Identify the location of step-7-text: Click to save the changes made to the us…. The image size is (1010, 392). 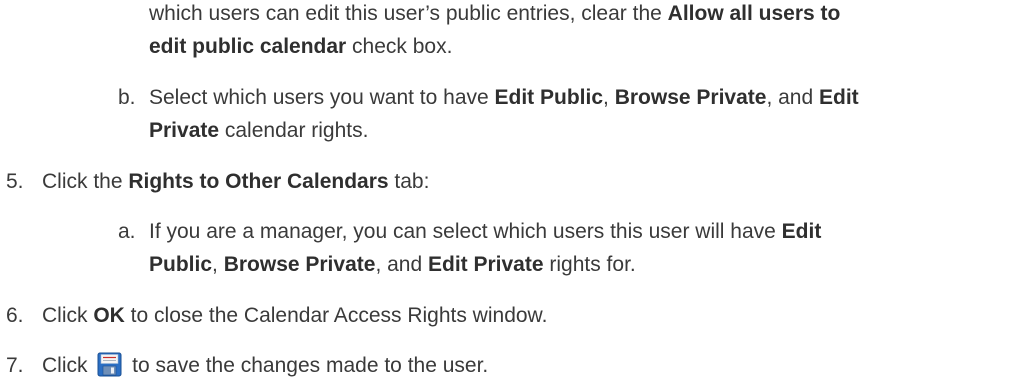
(265, 366).